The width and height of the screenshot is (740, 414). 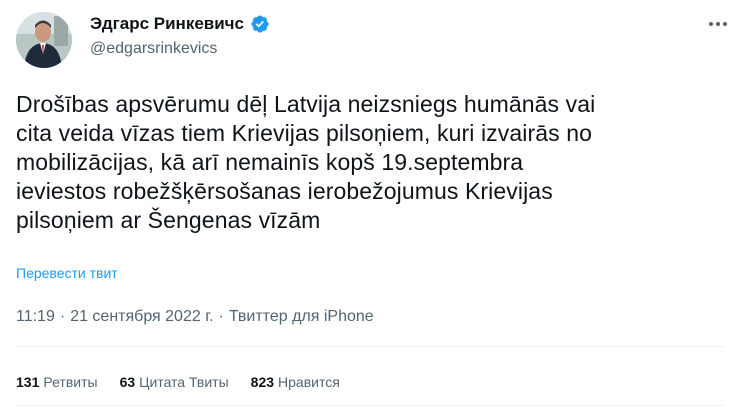 I want to click on verified-badge-icon, so click(x=260, y=24).